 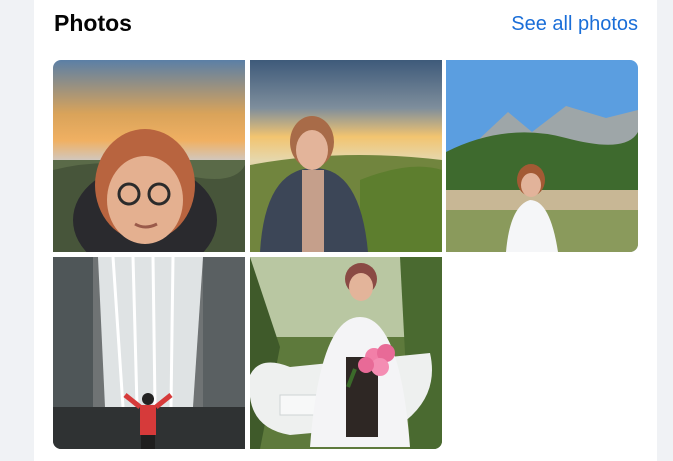 I want to click on photo-sunset-selfie, so click(x=149, y=156).